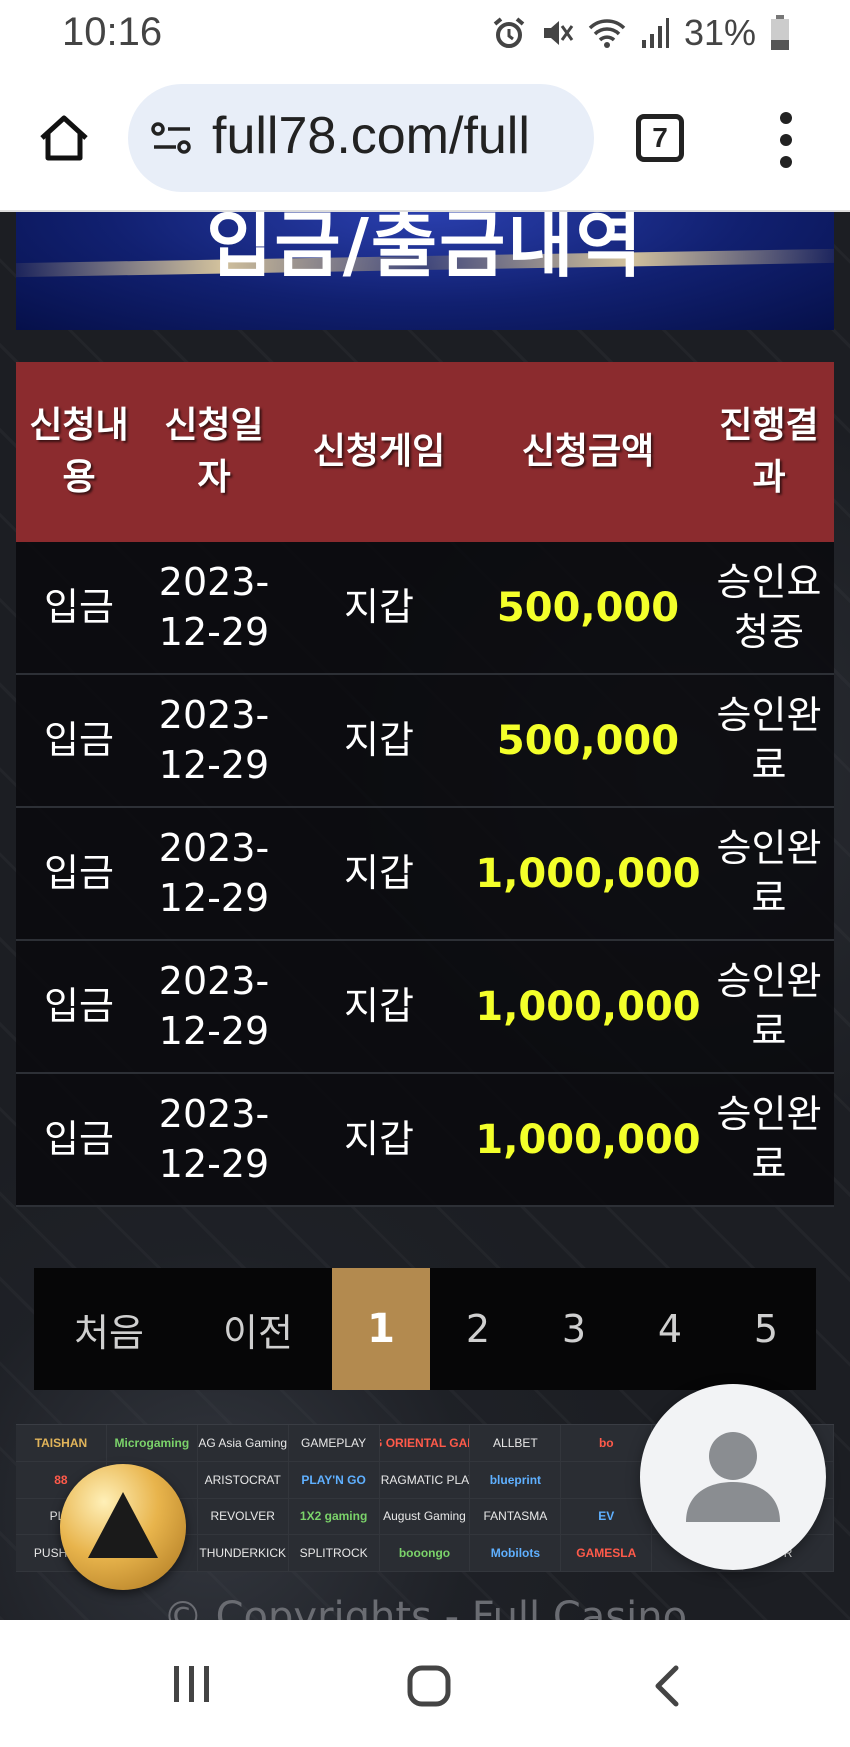  Describe the element at coordinates (558, 33) in the screenshot. I see `mute-icon` at that location.